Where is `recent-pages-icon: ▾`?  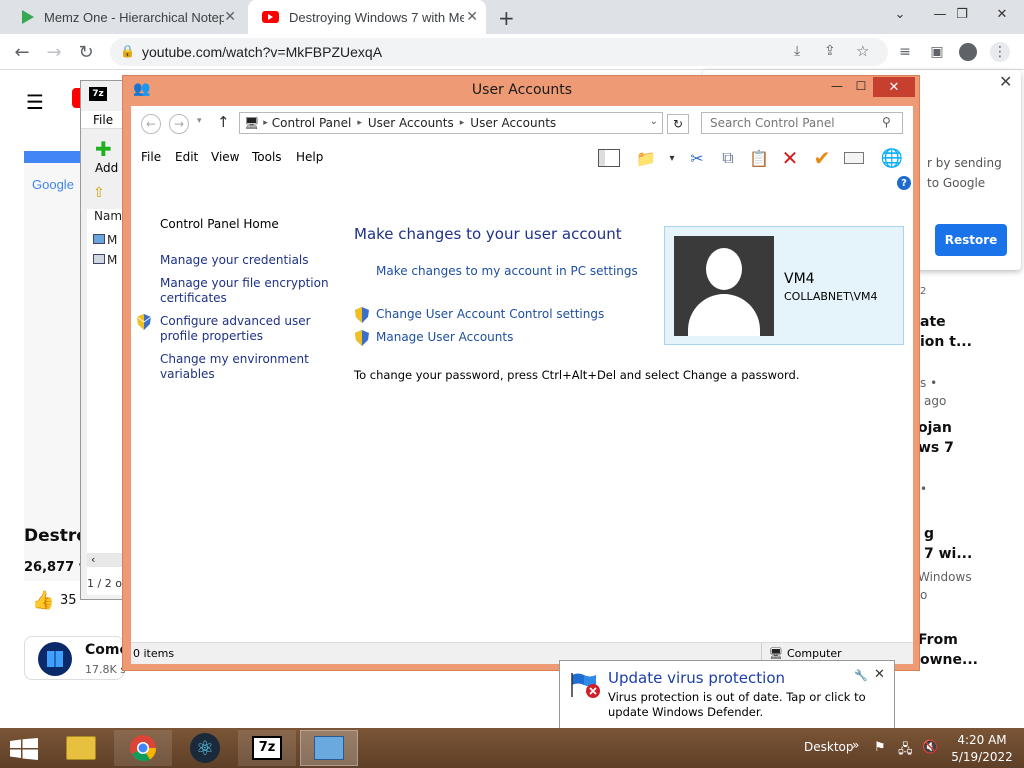
recent-pages-icon: ▾ is located at coordinates (199, 121).